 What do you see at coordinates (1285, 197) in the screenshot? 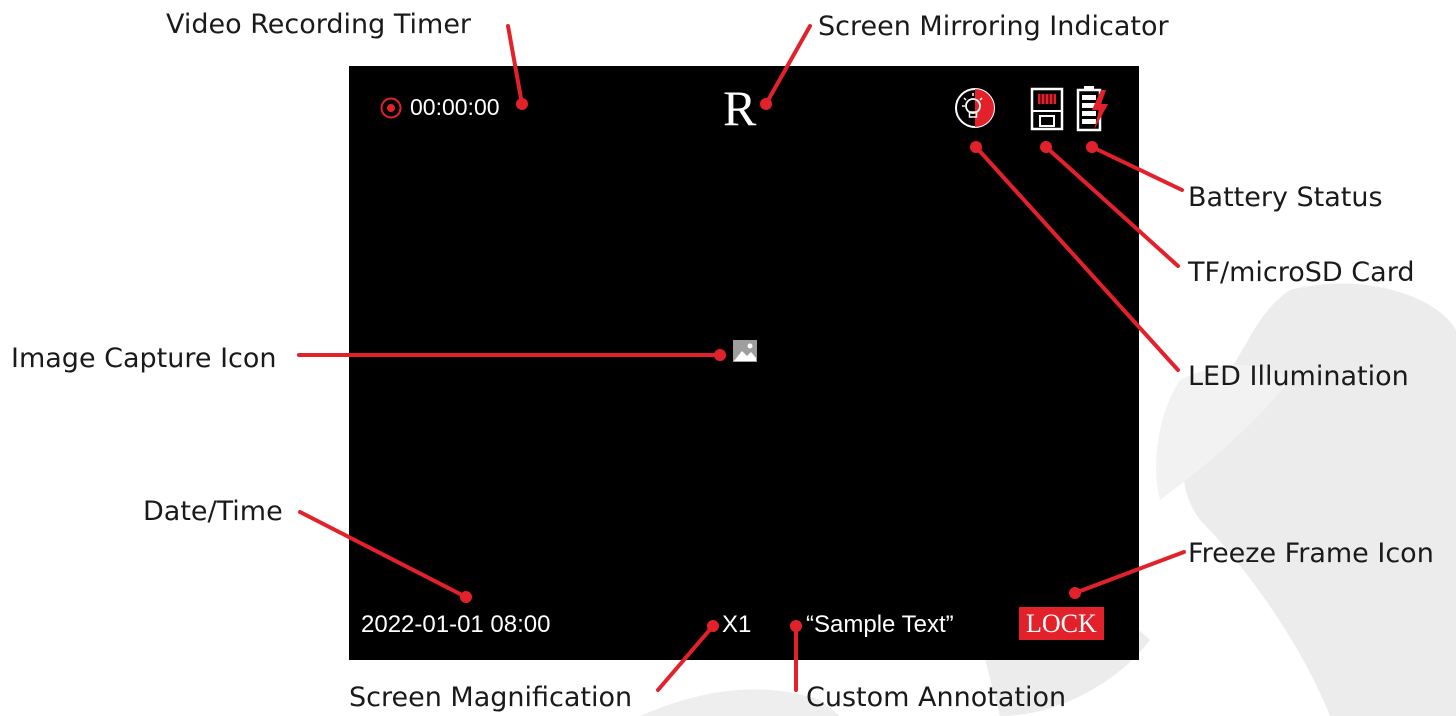
I see `label-battery: Battery Status` at bounding box center [1285, 197].